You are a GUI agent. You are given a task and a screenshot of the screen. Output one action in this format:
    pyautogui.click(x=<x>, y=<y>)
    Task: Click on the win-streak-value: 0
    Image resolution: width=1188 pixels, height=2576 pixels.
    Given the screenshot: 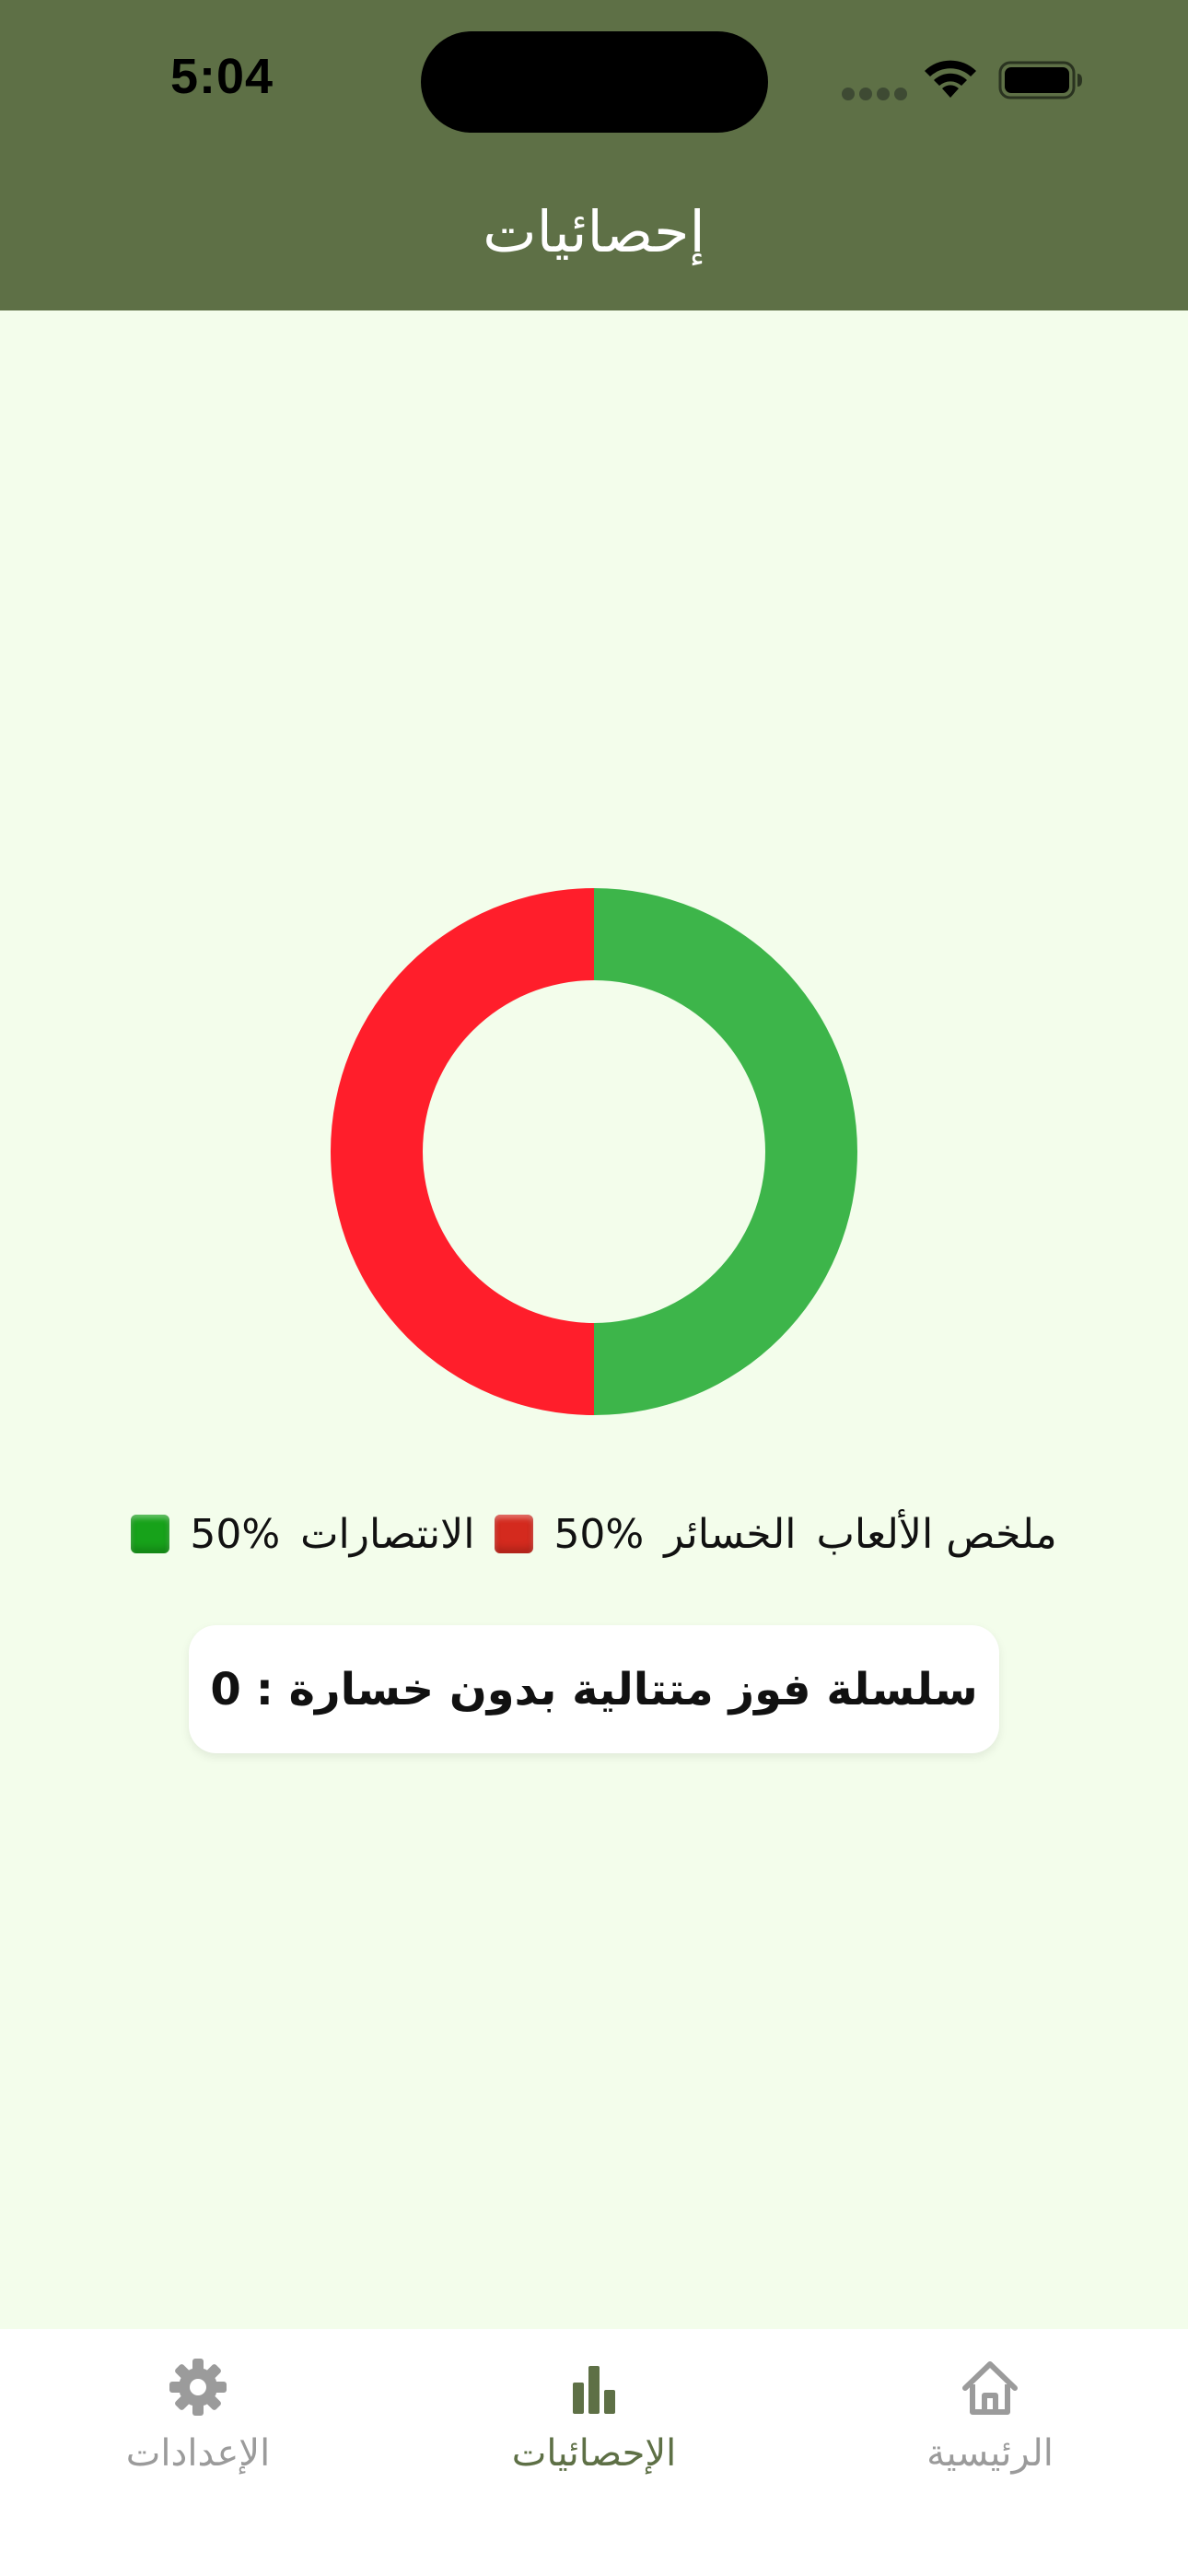 What is the action you would take?
    pyautogui.click(x=225, y=1689)
    